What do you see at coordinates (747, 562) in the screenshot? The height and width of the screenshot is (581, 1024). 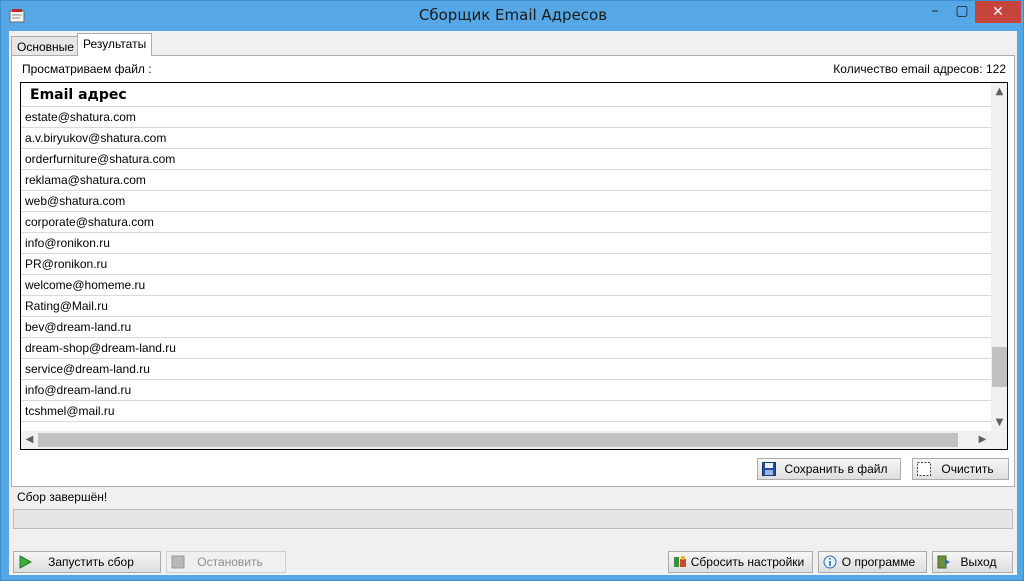 I see `reset-settings-label: Сбросить настройки` at bounding box center [747, 562].